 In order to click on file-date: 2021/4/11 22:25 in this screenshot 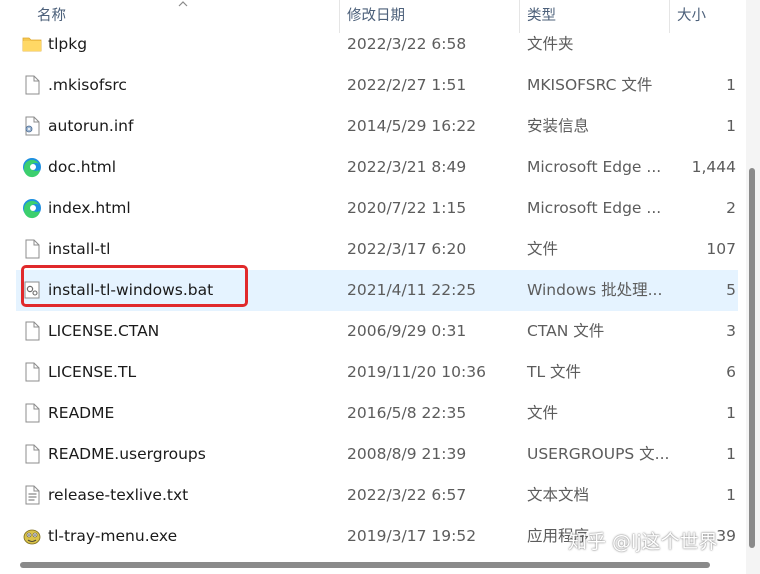, I will do `click(412, 290)`.